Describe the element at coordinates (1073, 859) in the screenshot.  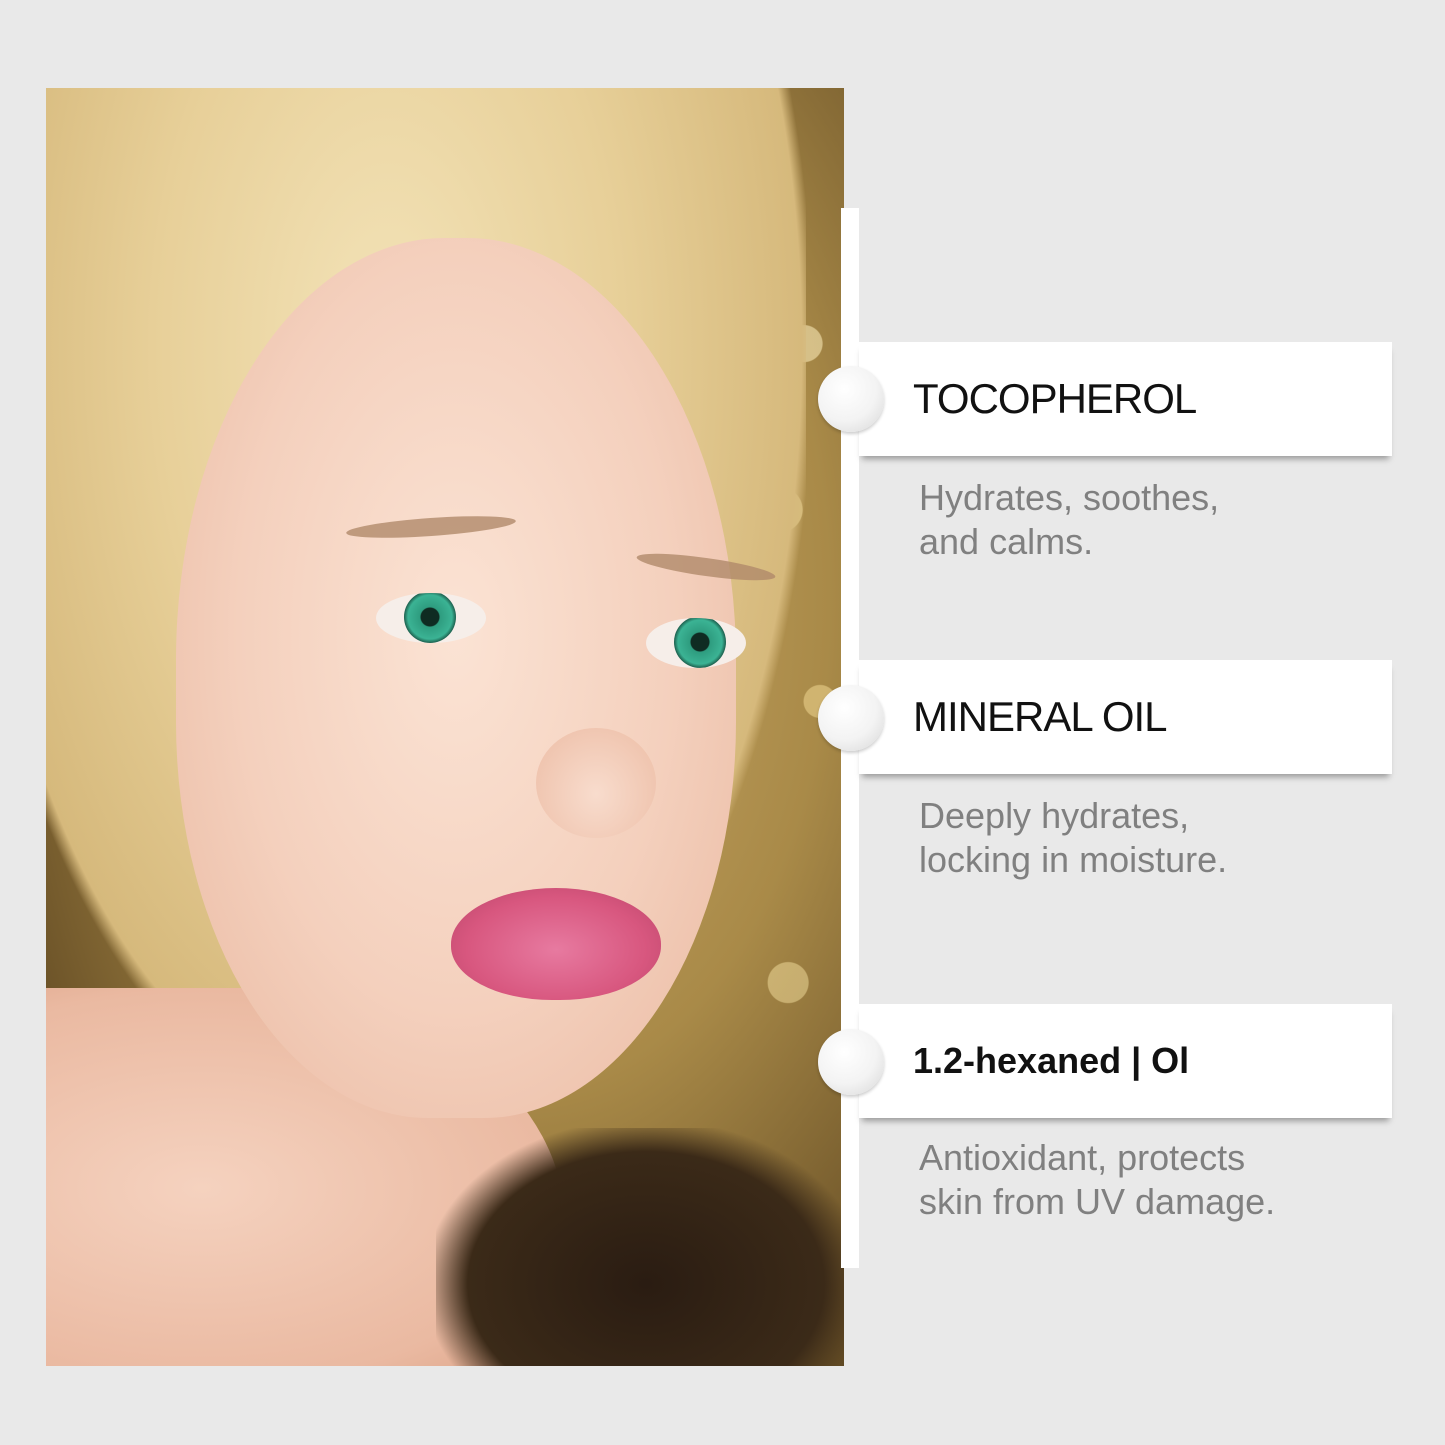
I see `description-line: locking in moisture.` at that location.